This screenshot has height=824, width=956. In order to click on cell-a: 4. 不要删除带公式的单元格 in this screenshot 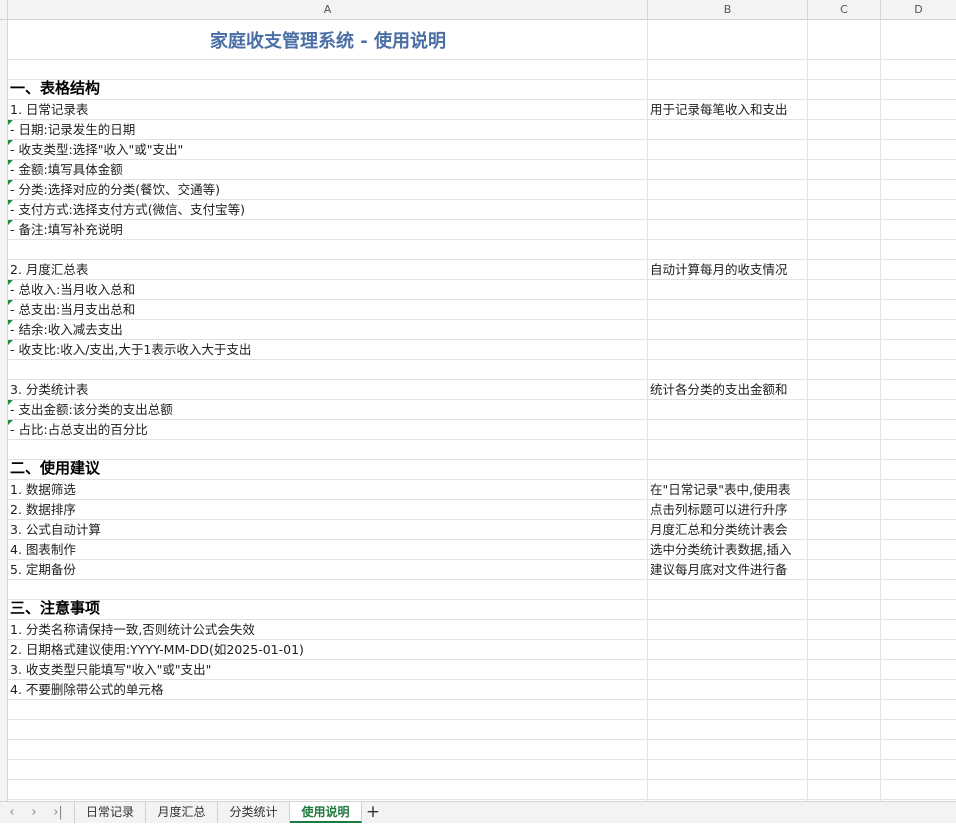, I will do `click(329, 689)`.